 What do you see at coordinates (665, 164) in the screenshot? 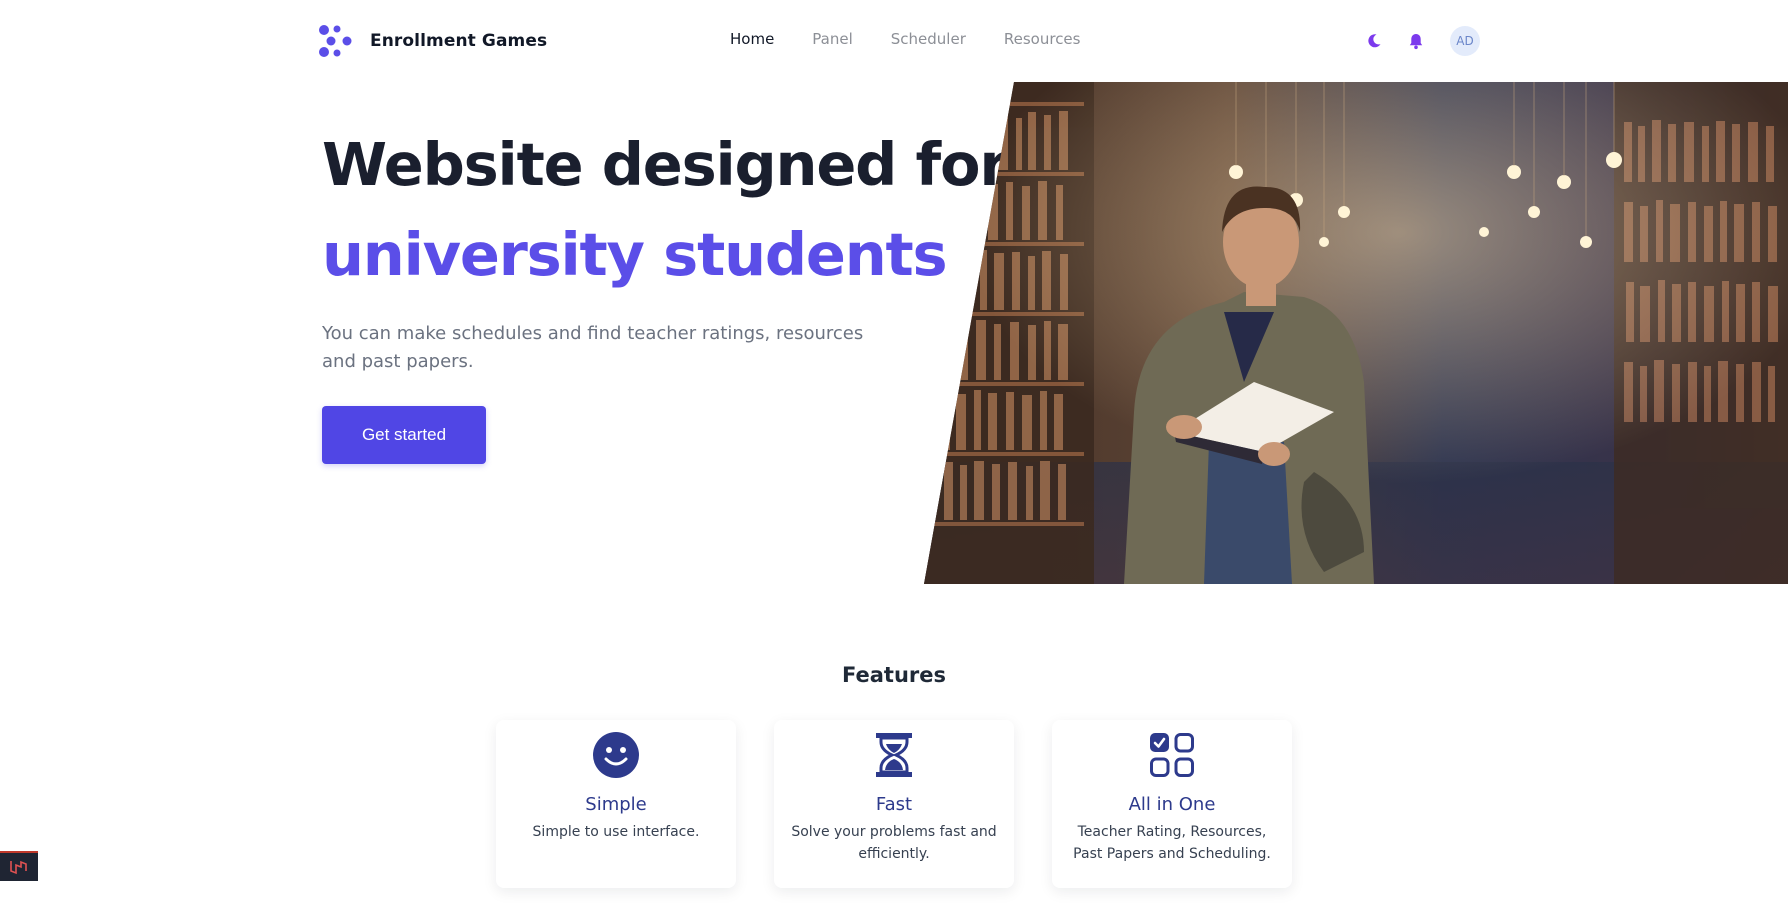
I see `hero-title-line1: Website designed for` at bounding box center [665, 164].